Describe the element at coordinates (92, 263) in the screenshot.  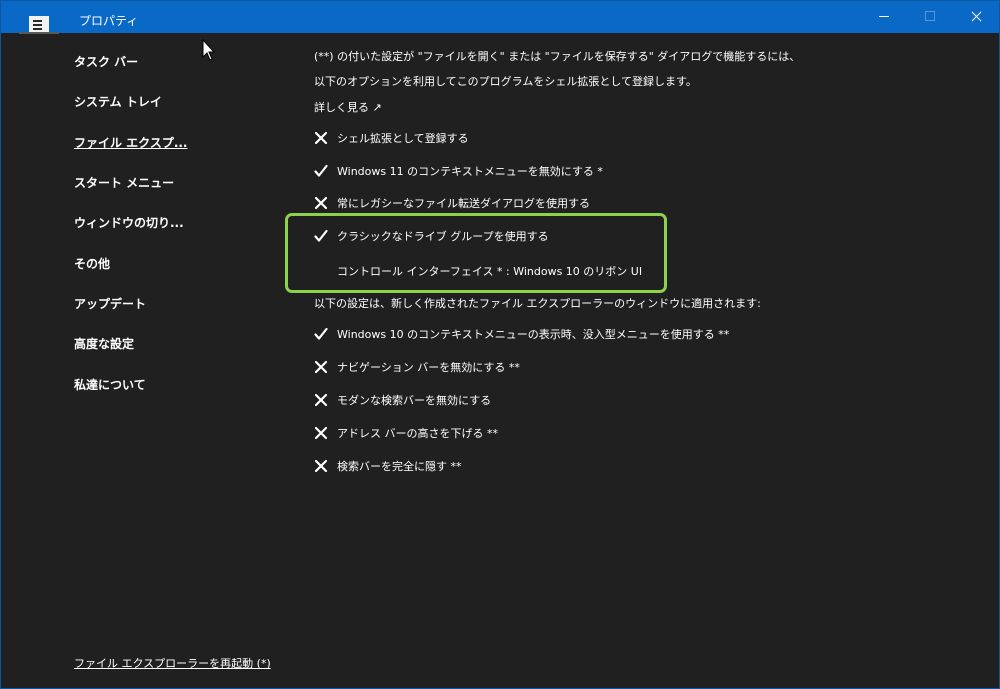
I see `sidebar-item-other: その他` at that location.